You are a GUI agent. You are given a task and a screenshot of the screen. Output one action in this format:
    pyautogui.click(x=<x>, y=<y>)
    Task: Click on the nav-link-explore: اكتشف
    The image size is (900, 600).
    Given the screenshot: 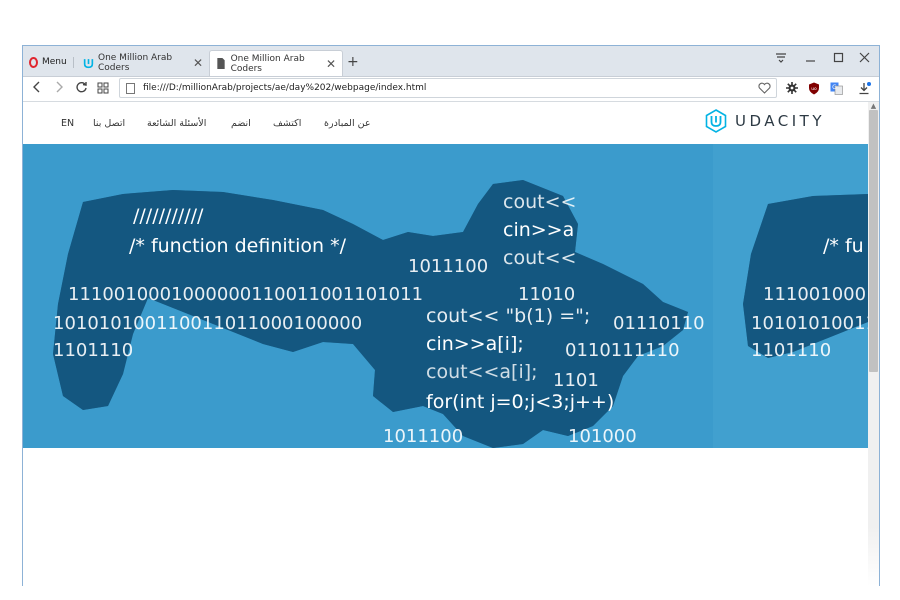 What is the action you would take?
    pyautogui.click(x=287, y=123)
    